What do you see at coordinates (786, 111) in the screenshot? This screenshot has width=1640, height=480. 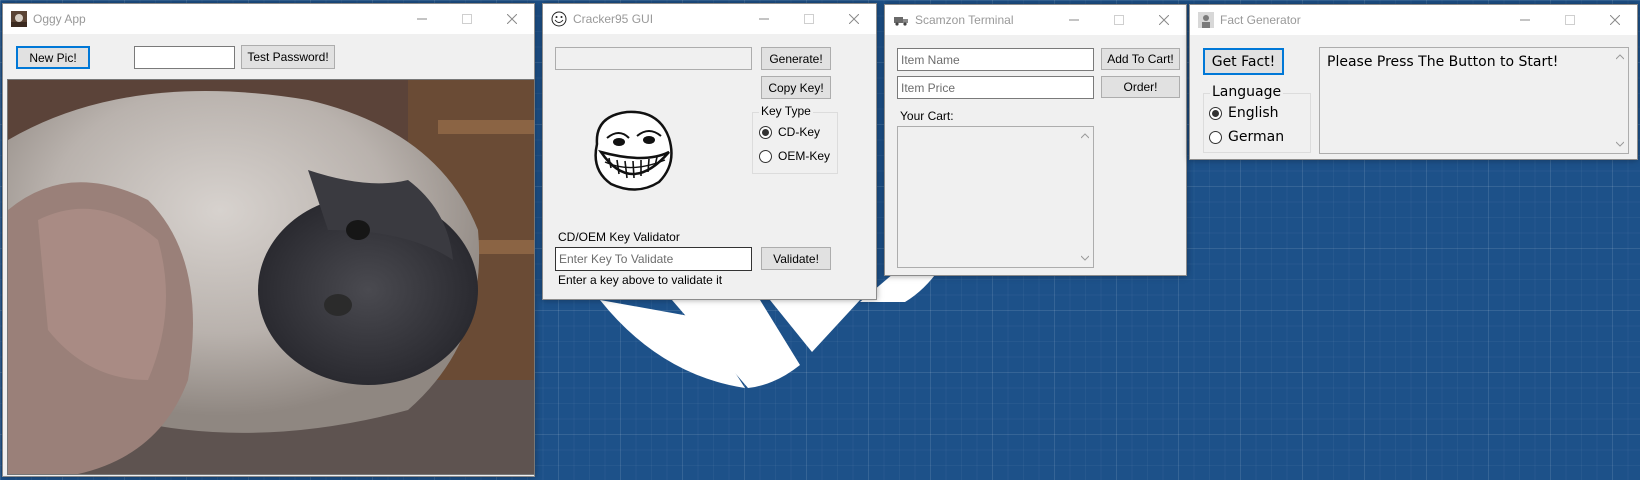 I see `key-type-label: Key Type` at bounding box center [786, 111].